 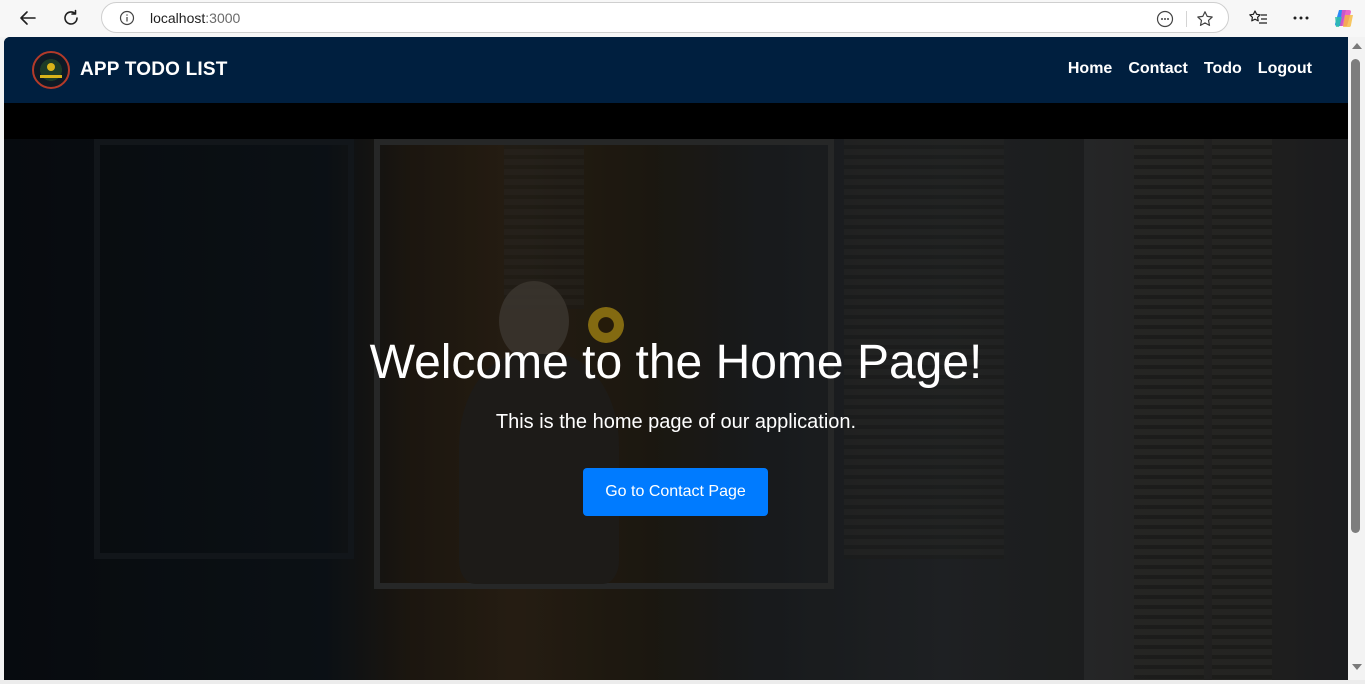 What do you see at coordinates (1205, 19) in the screenshot?
I see `favorite-star-icon` at bounding box center [1205, 19].